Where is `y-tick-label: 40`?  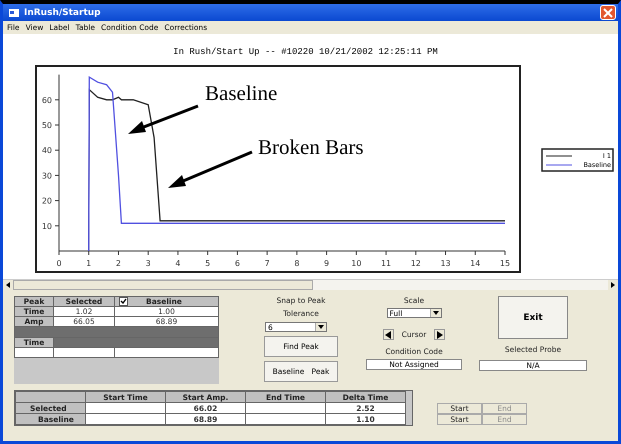
y-tick-label: 40 is located at coordinates (47, 151).